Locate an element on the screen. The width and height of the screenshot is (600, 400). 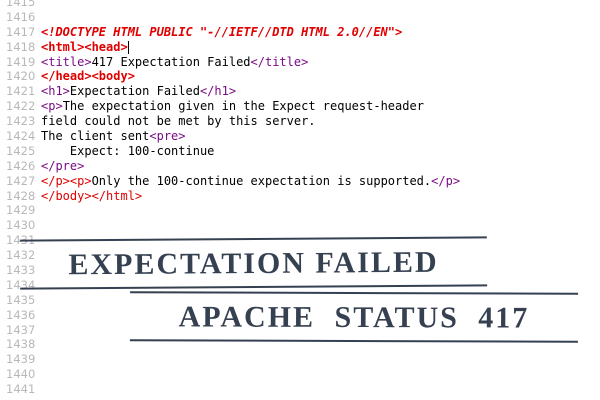
p-text: The client sent is located at coordinates (95, 136).